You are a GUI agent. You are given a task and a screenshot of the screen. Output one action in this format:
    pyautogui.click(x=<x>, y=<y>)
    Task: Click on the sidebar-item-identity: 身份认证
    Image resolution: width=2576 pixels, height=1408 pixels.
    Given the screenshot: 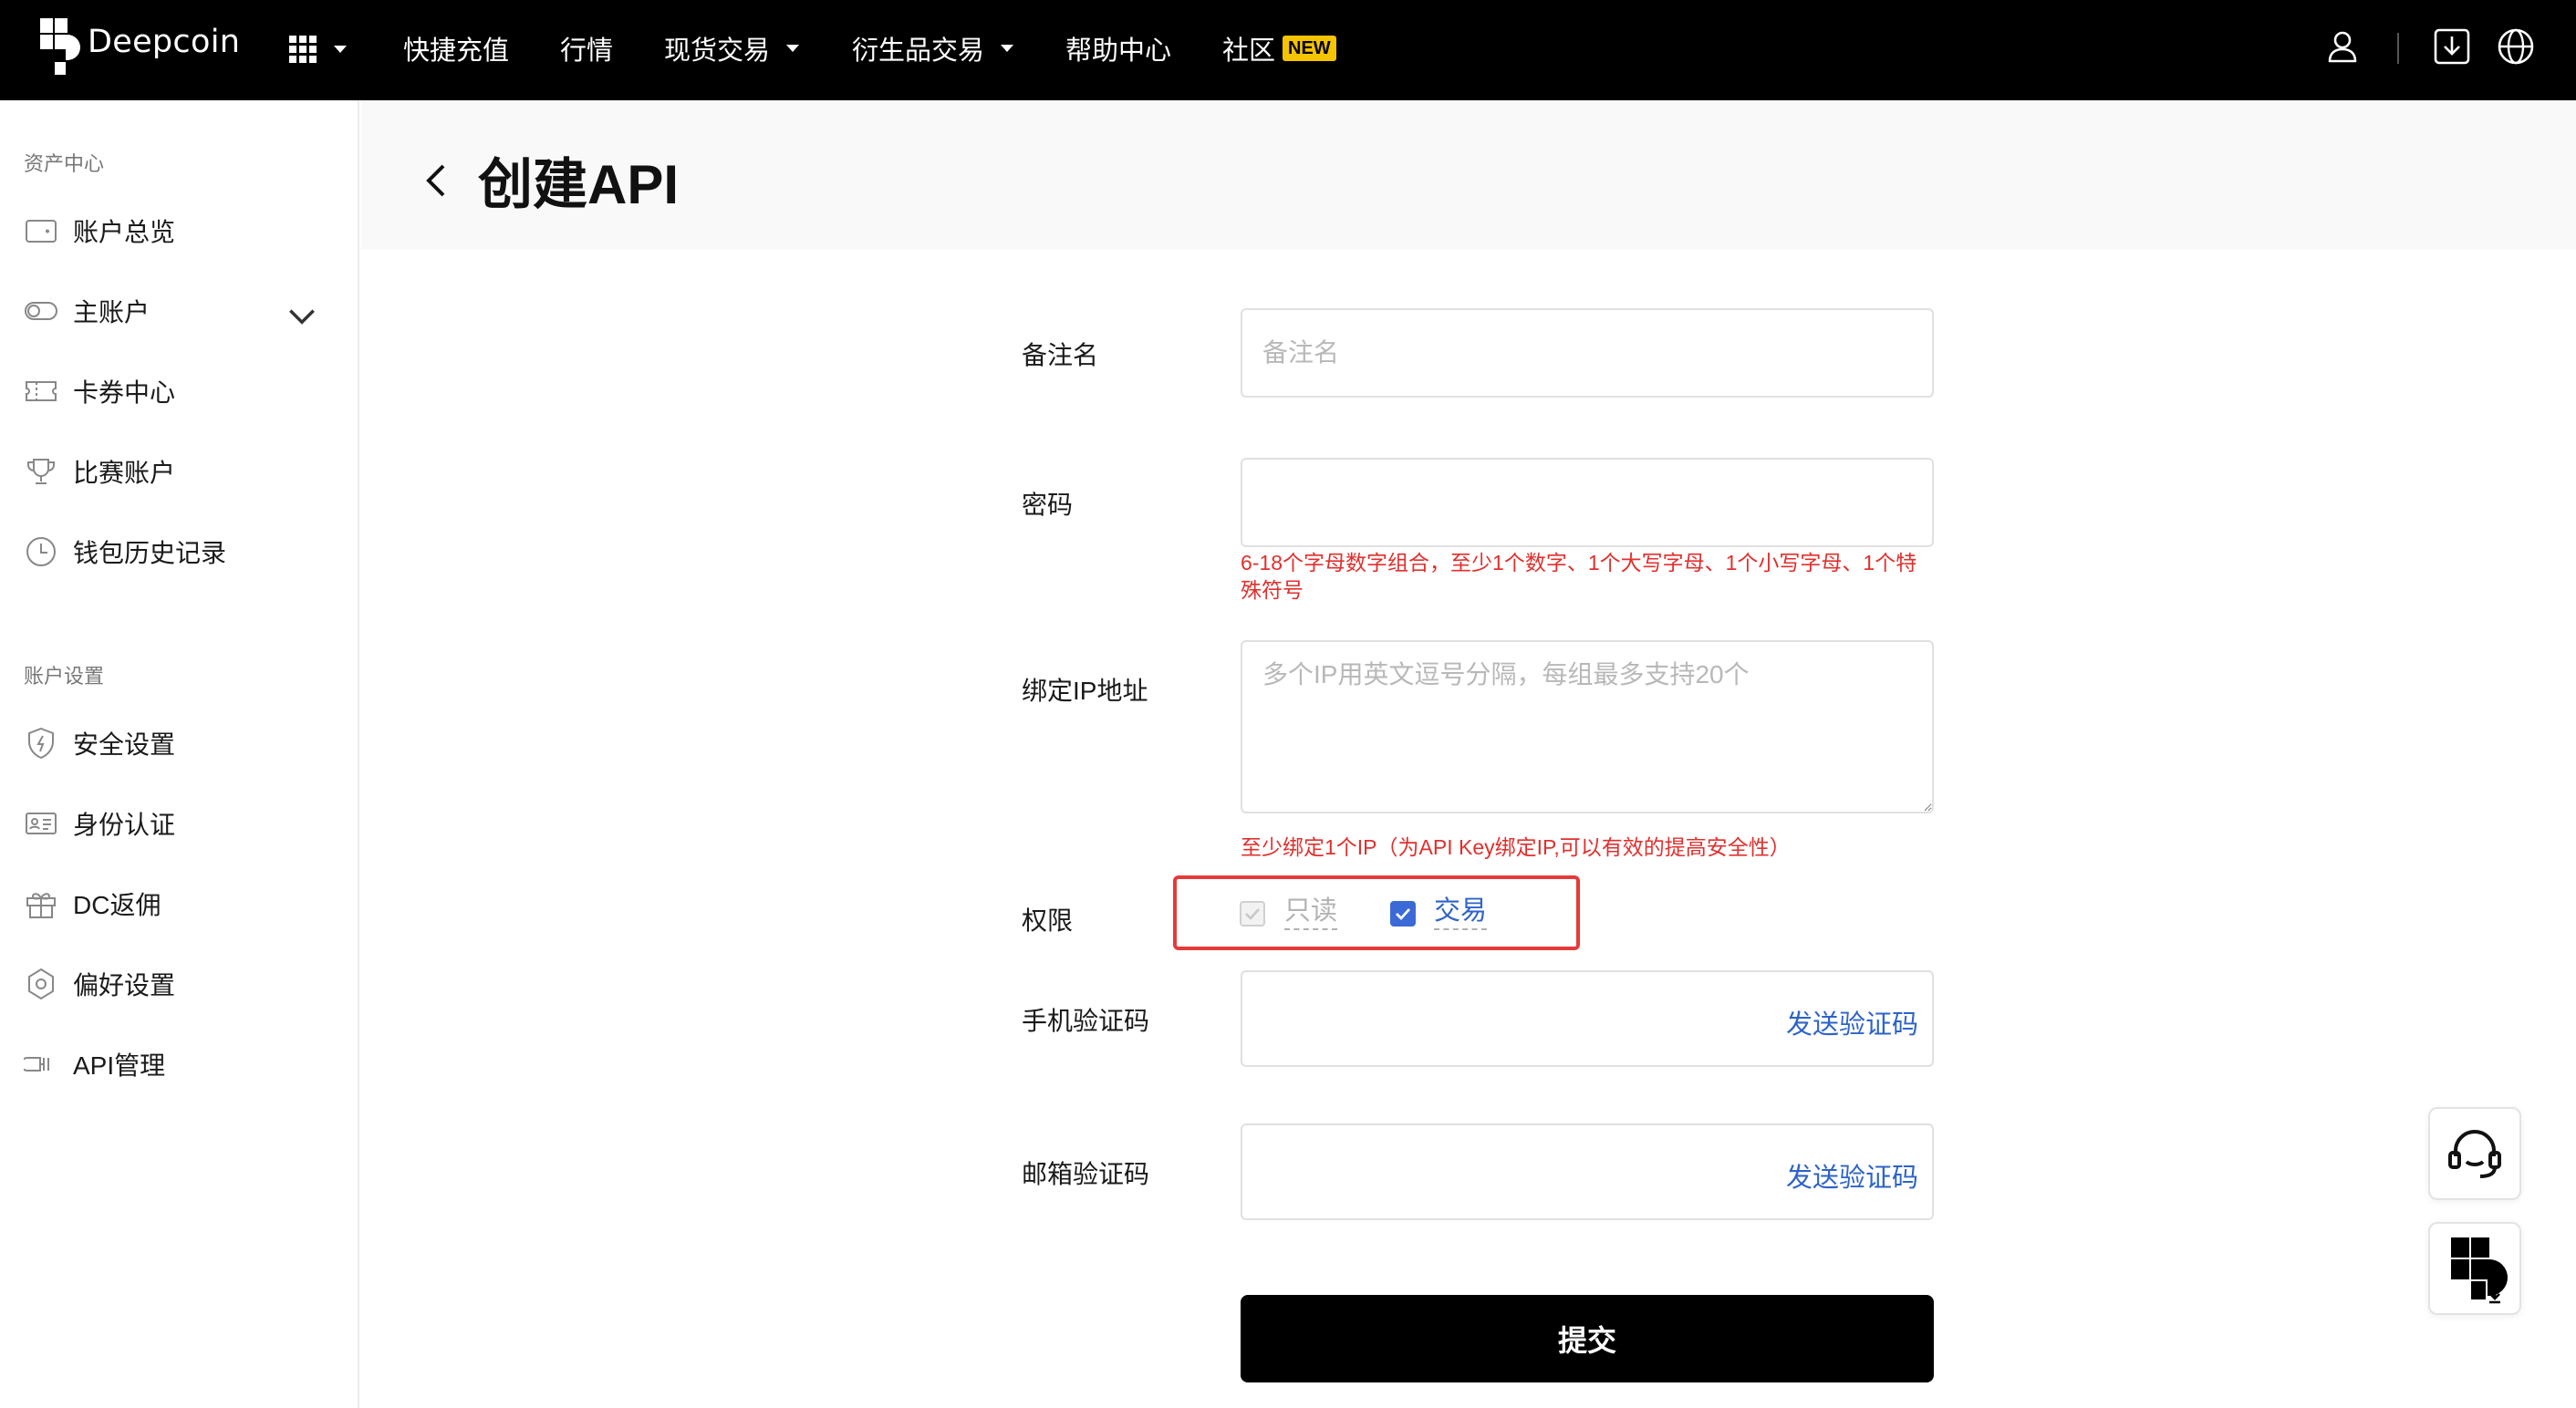 What is the action you would take?
    pyautogui.click(x=179, y=824)
    